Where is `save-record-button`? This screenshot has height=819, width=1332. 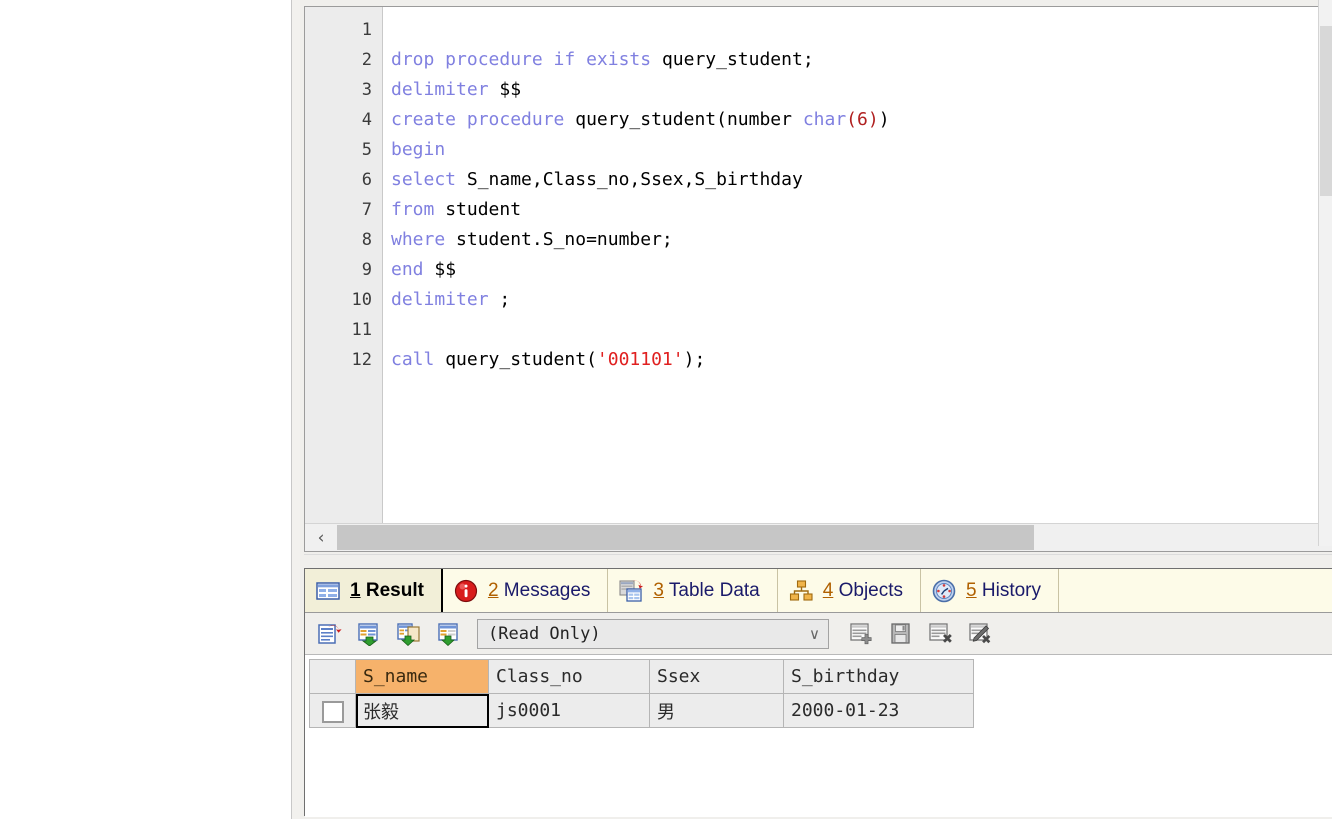 save-record-button is located at coordinates (901, 634).